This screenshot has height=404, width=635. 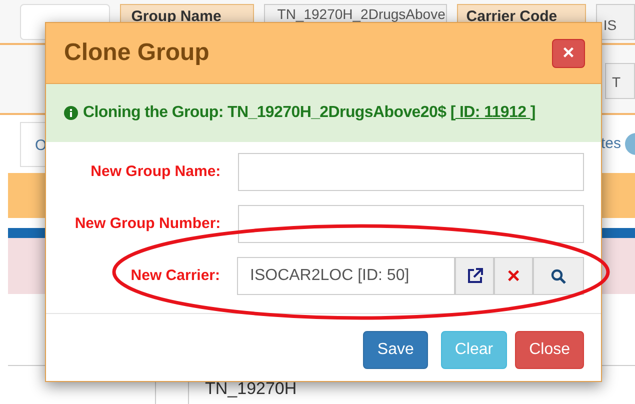 I want to click on search-button, so click(x=558, y=276).